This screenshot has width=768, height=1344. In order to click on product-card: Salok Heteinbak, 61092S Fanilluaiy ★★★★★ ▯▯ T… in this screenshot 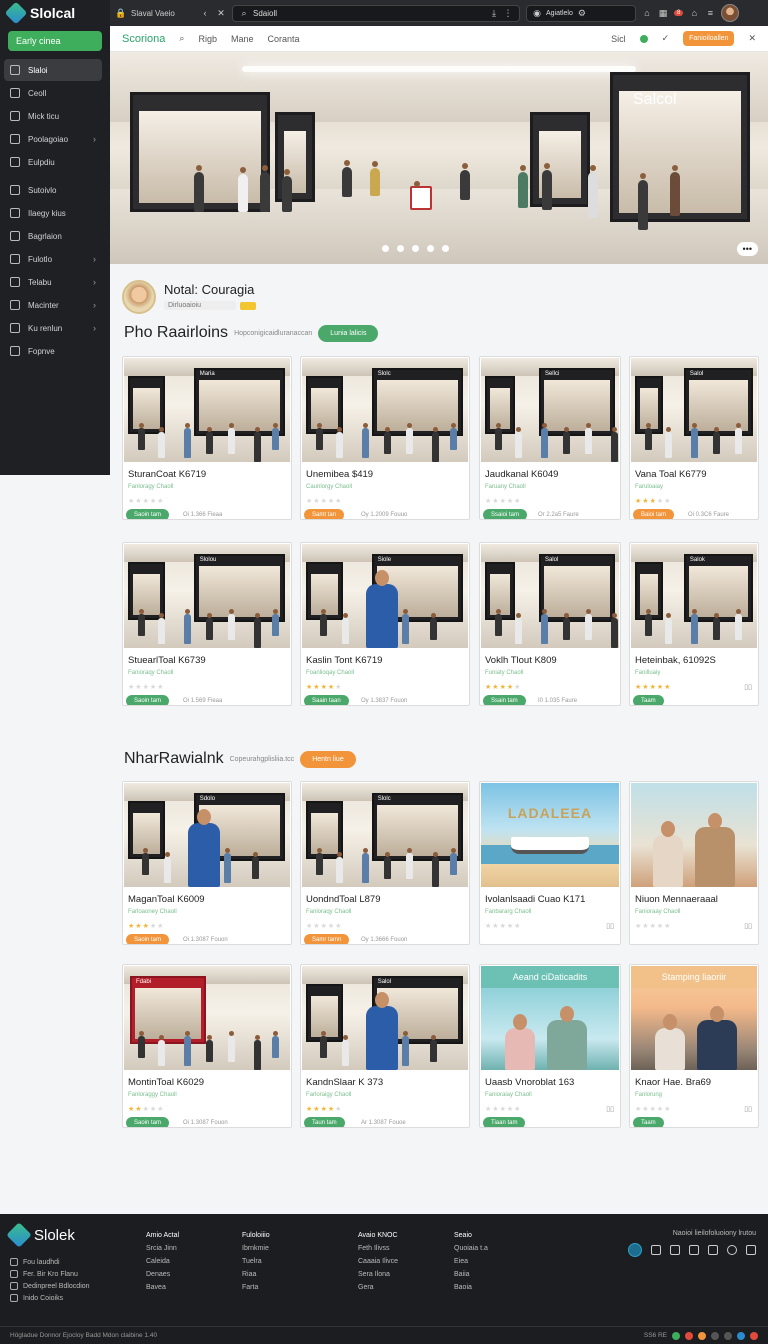, I will do `click(694, 624)`.